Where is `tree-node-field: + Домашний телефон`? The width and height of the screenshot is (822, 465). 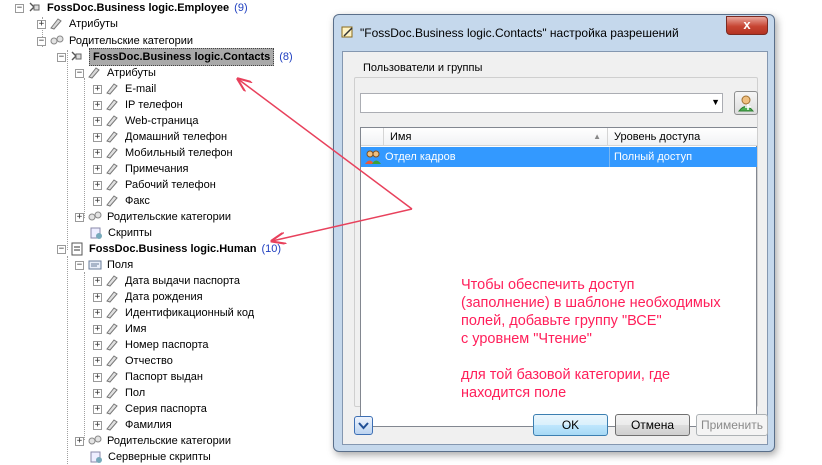
tree-node-field: + Домашний телефон is located at coordinates (160, 137).